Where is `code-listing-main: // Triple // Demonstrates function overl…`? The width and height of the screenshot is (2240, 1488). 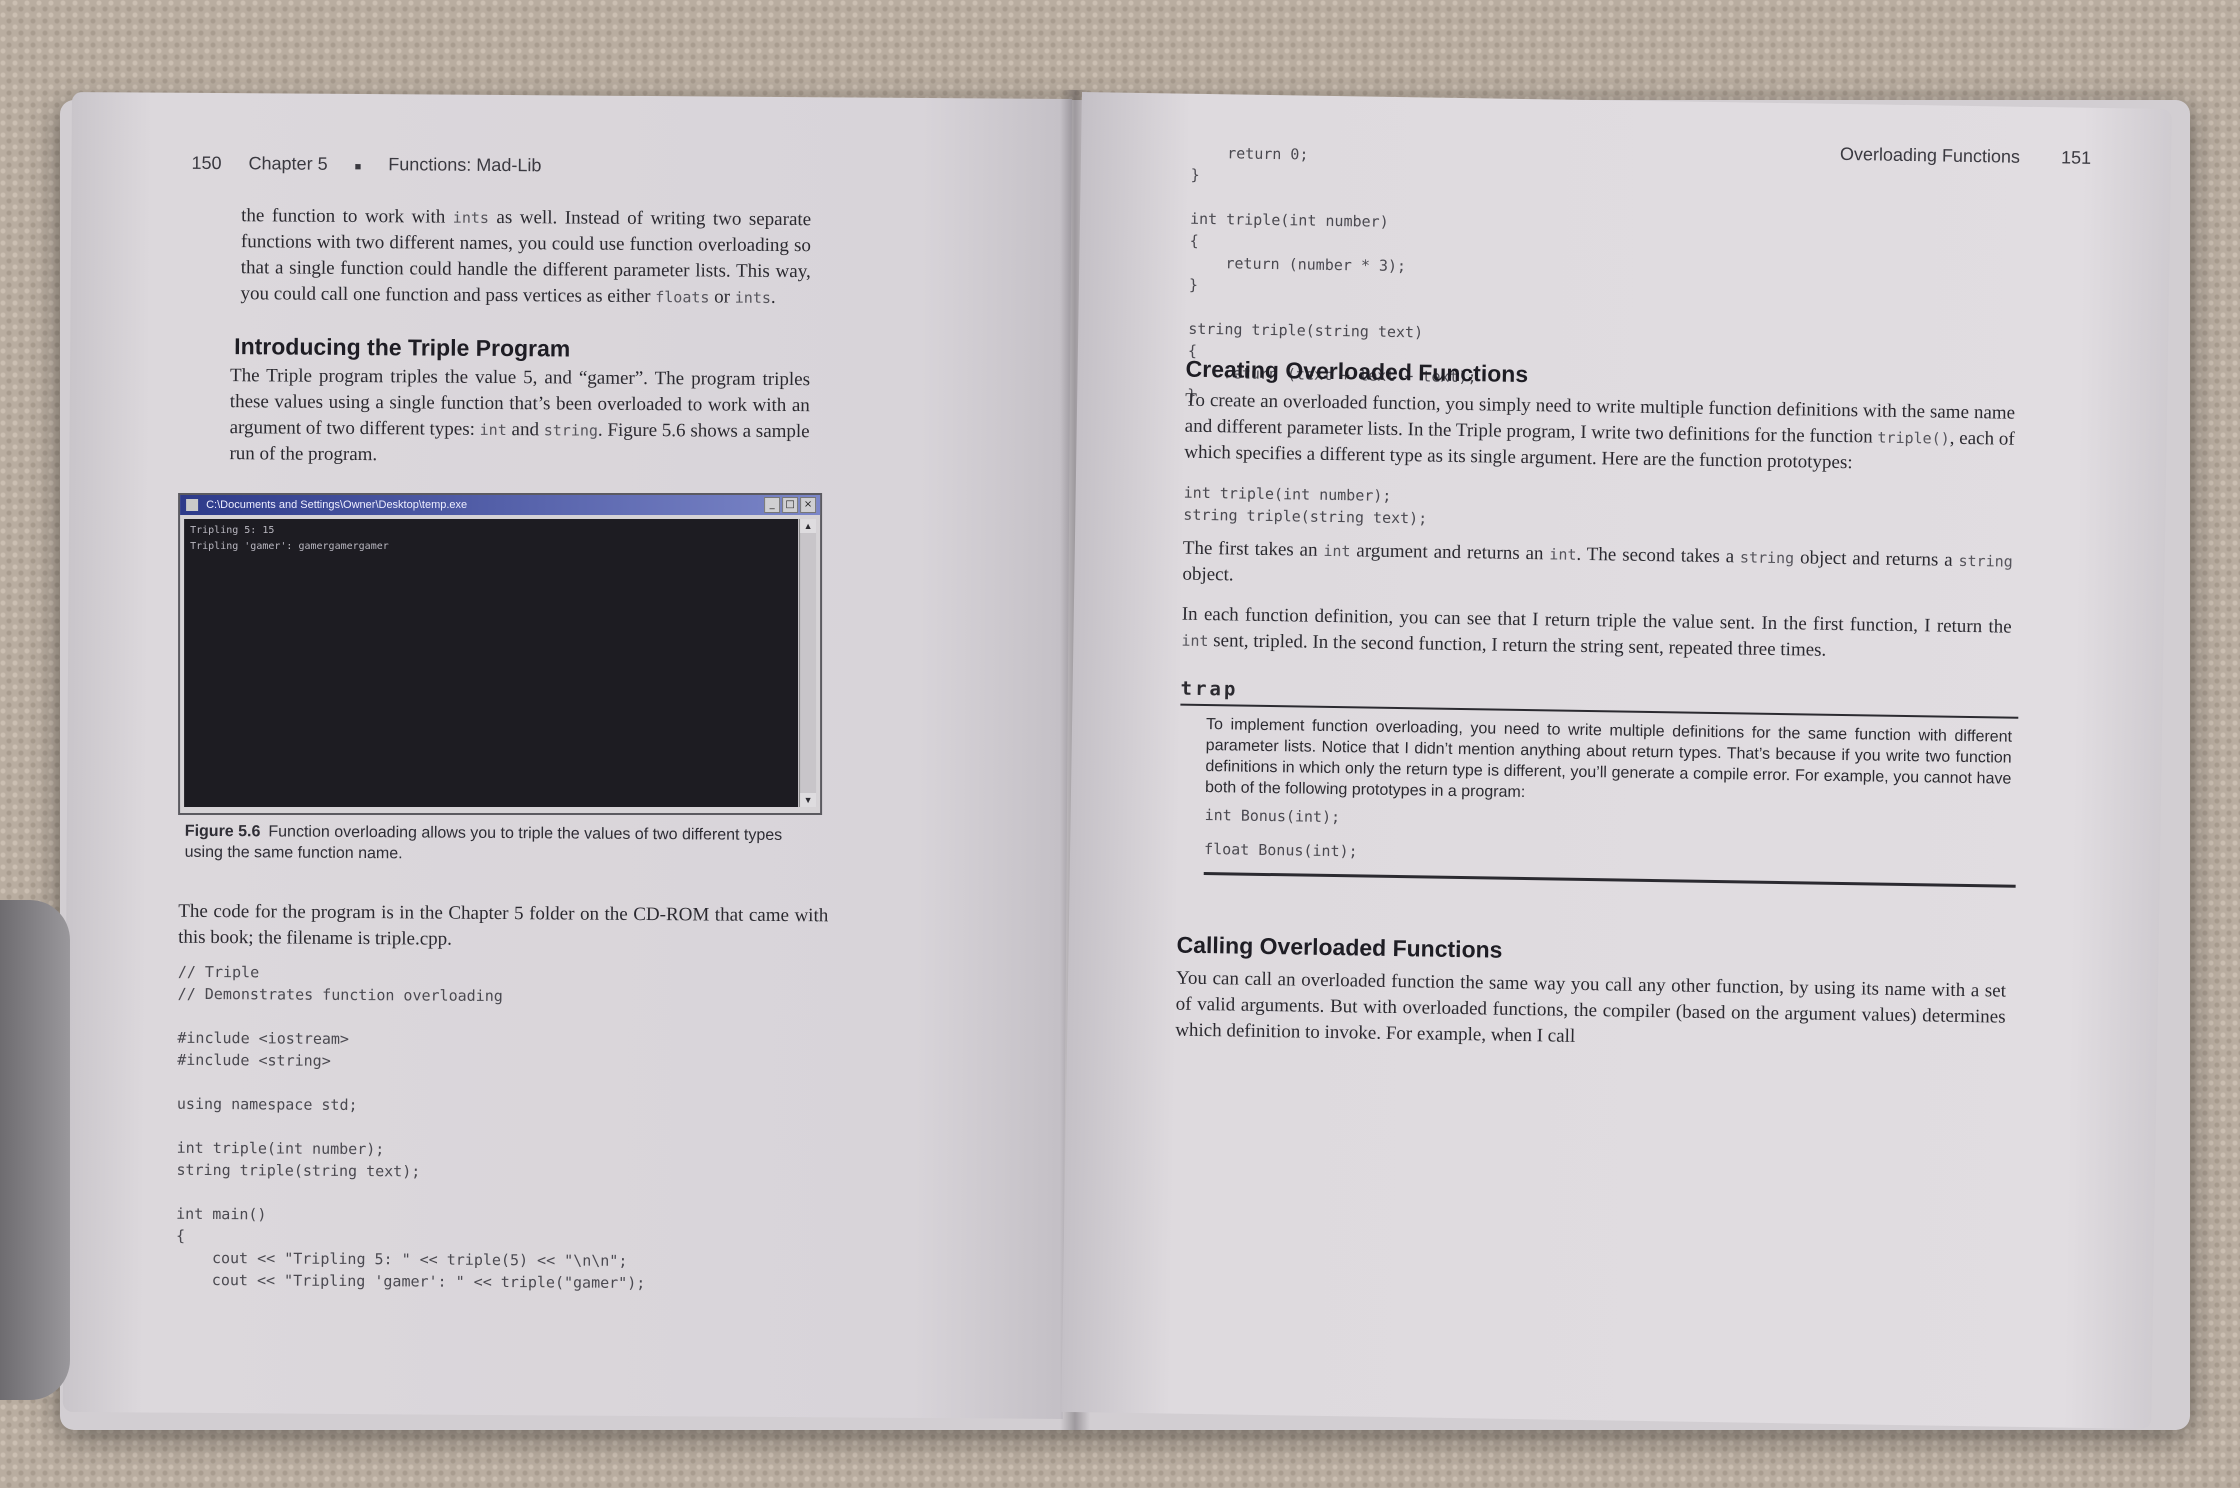
code-listing-main: // Triple // Demonstrates function overl… is located at coordinates (410, 1127).